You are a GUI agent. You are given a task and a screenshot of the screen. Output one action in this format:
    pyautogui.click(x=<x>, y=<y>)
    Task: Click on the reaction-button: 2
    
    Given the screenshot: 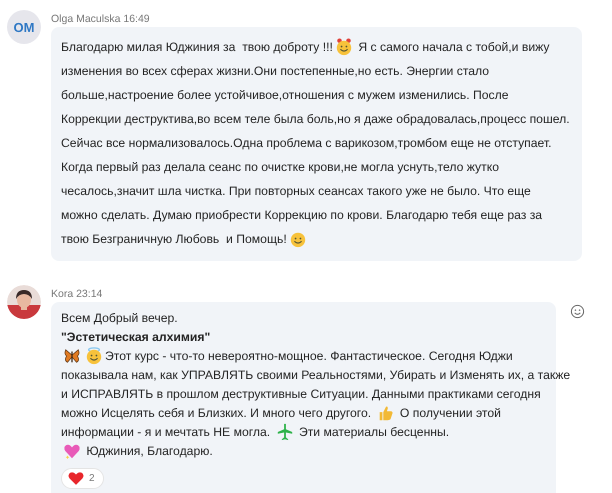 What is the action you would take?
    pyautogui.click(x=82, y=478)
    